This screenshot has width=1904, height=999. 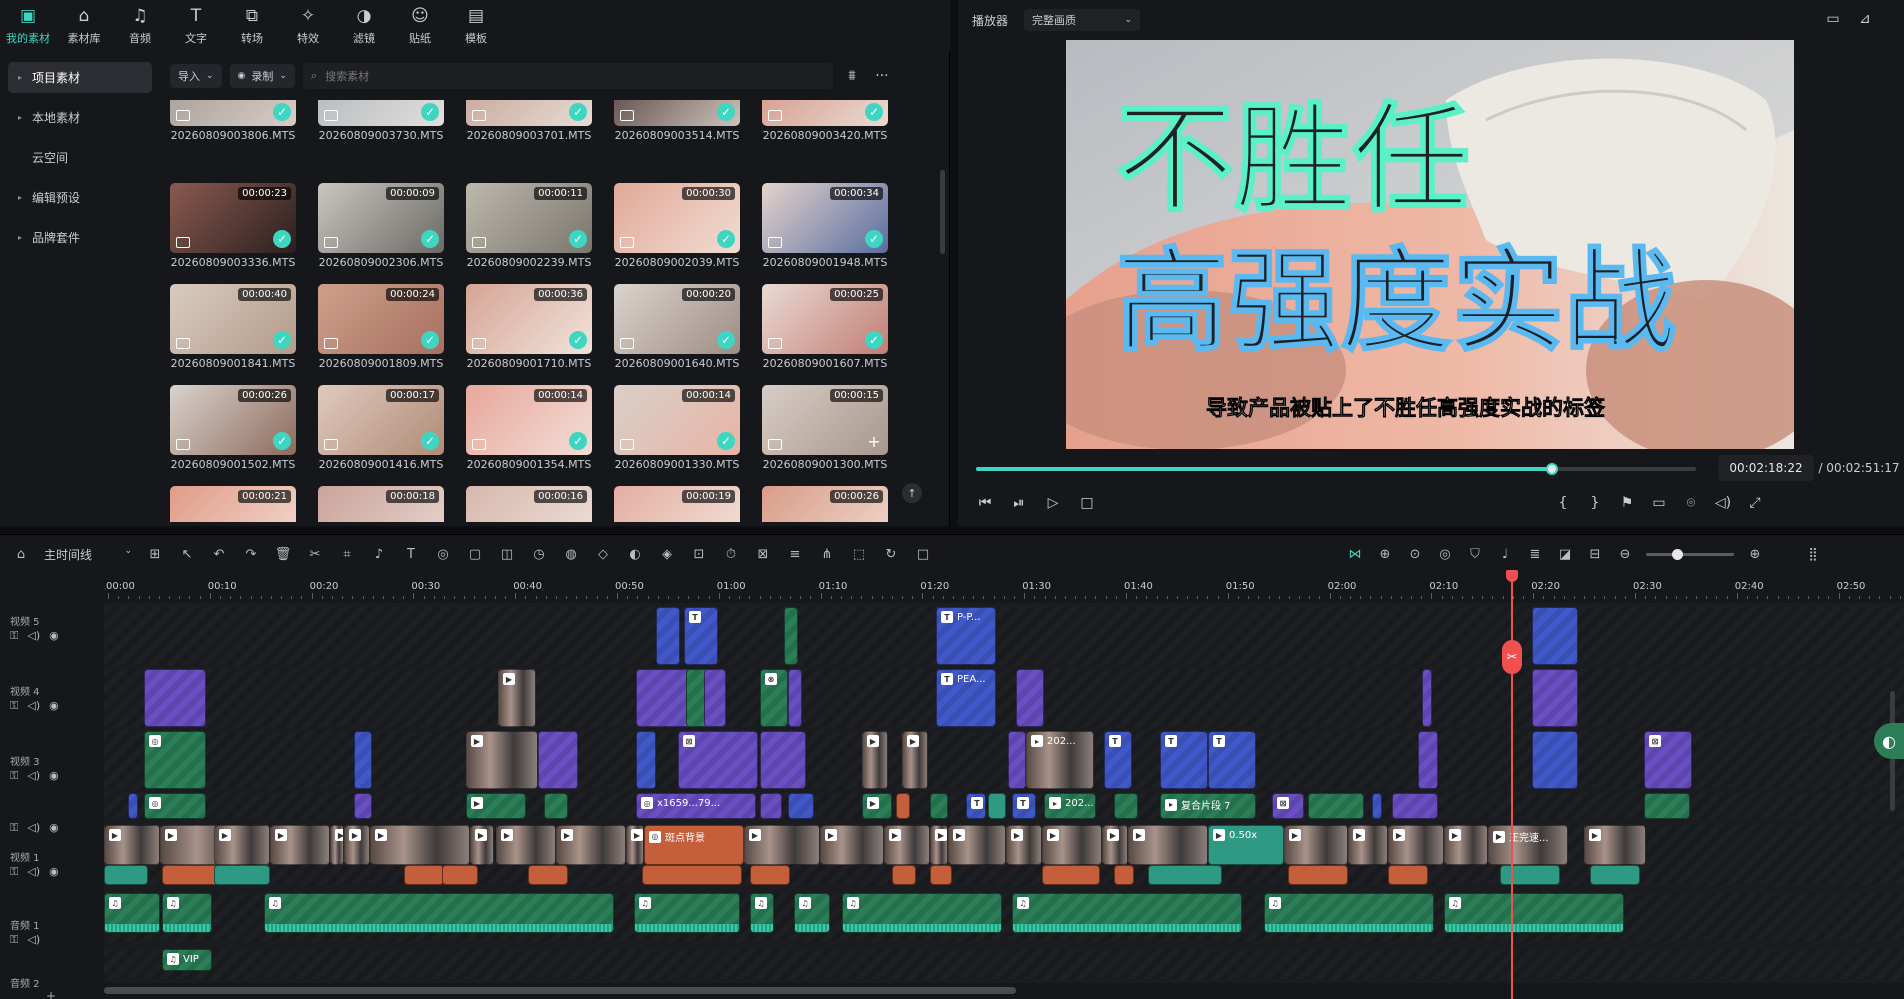 I want to click on media-item: 00:00:24 ✓ 20260809001809.MTS, so click(x=383, y=327).